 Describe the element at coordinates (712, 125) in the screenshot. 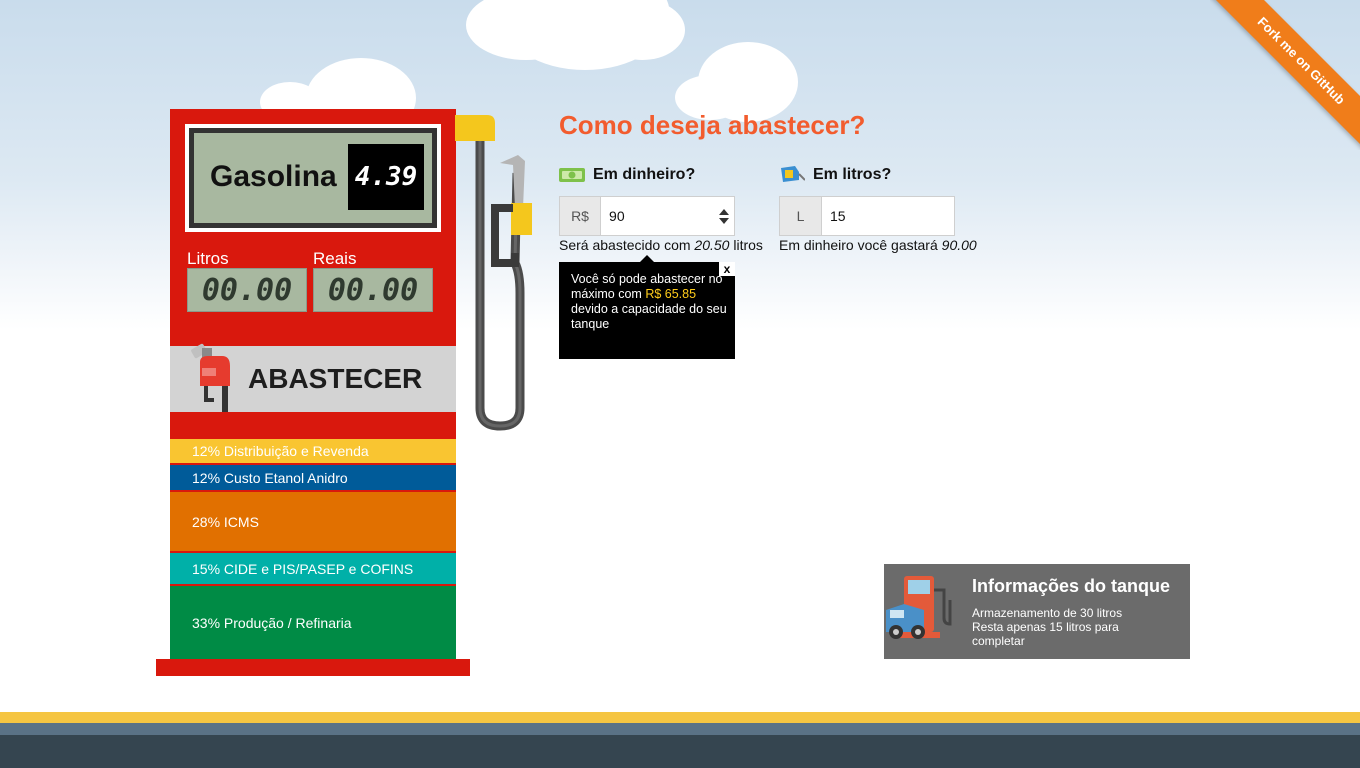

I see `page-title: Como deseja abastecer?` at that location.